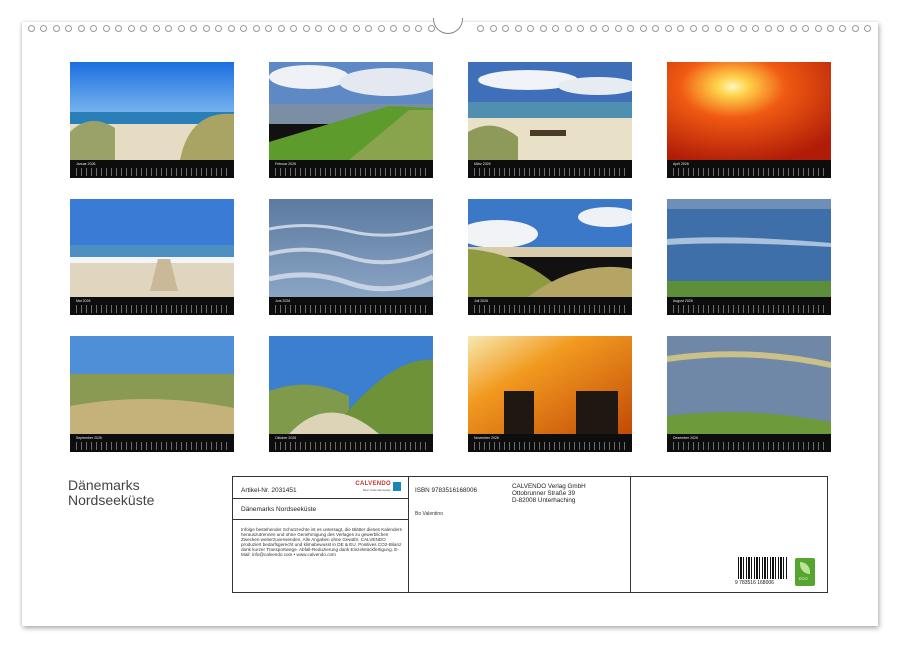 This screenshot has width=899, height=648. I want to click on photo-green-dike, so click(351, 111).